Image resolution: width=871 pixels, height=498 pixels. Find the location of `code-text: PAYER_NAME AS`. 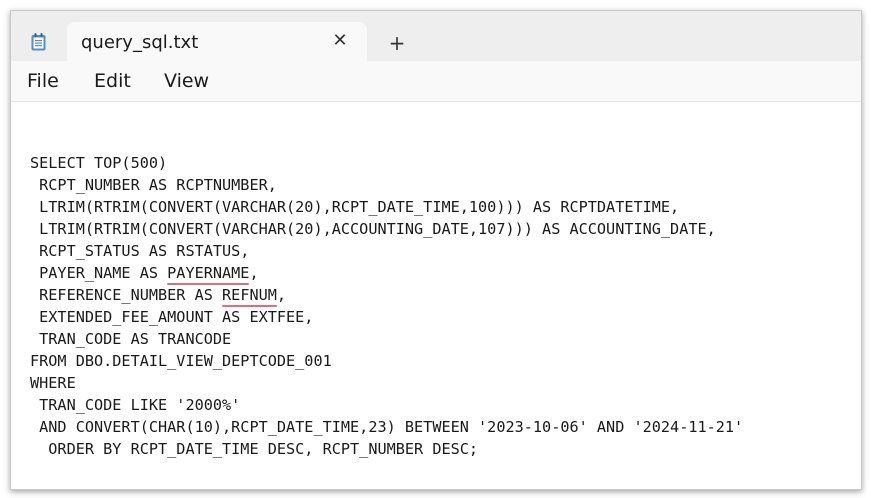

code-text: PAYER_NAME AS is located at coordinates (99, 273).